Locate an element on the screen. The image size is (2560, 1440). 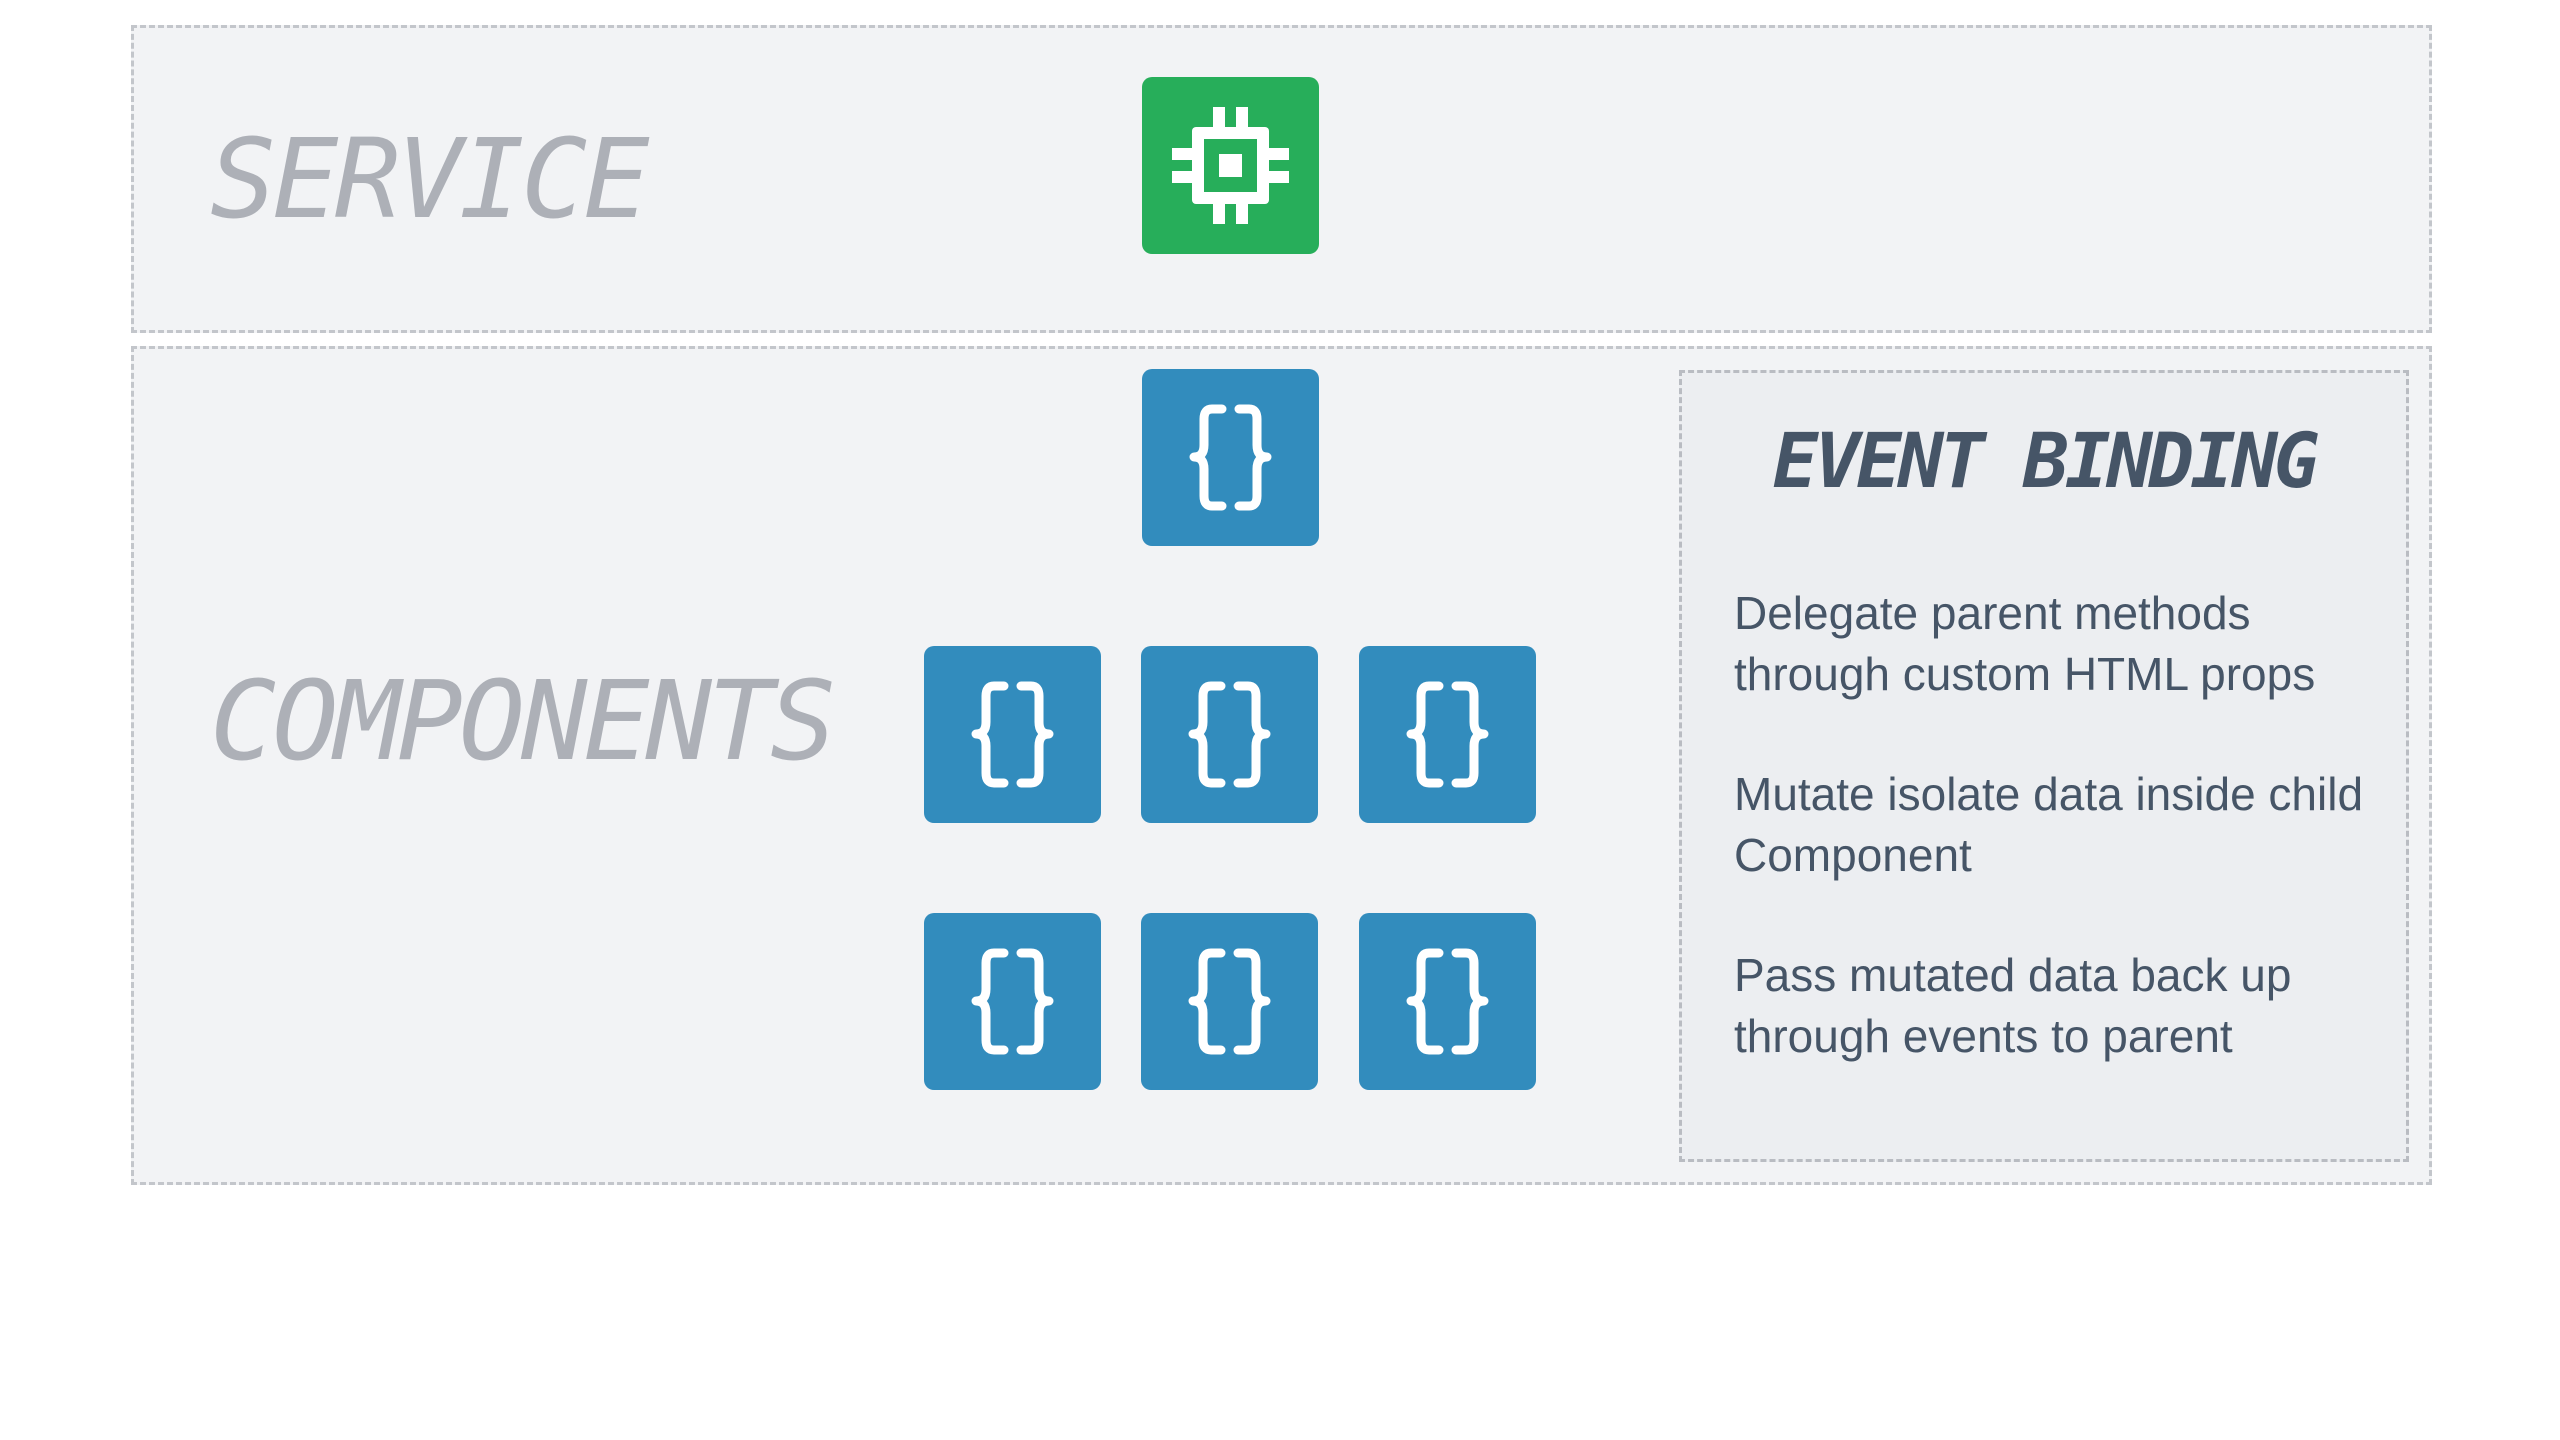
root-component is located at coordinates (1230, 457).